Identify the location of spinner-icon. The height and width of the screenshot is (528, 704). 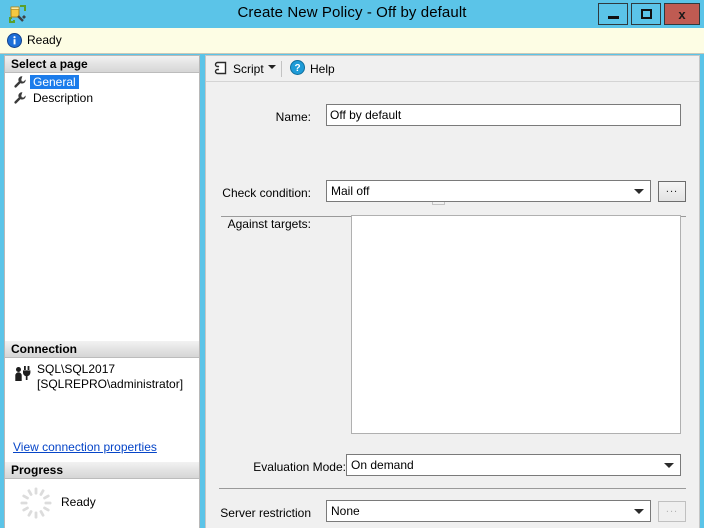
(36, 503).